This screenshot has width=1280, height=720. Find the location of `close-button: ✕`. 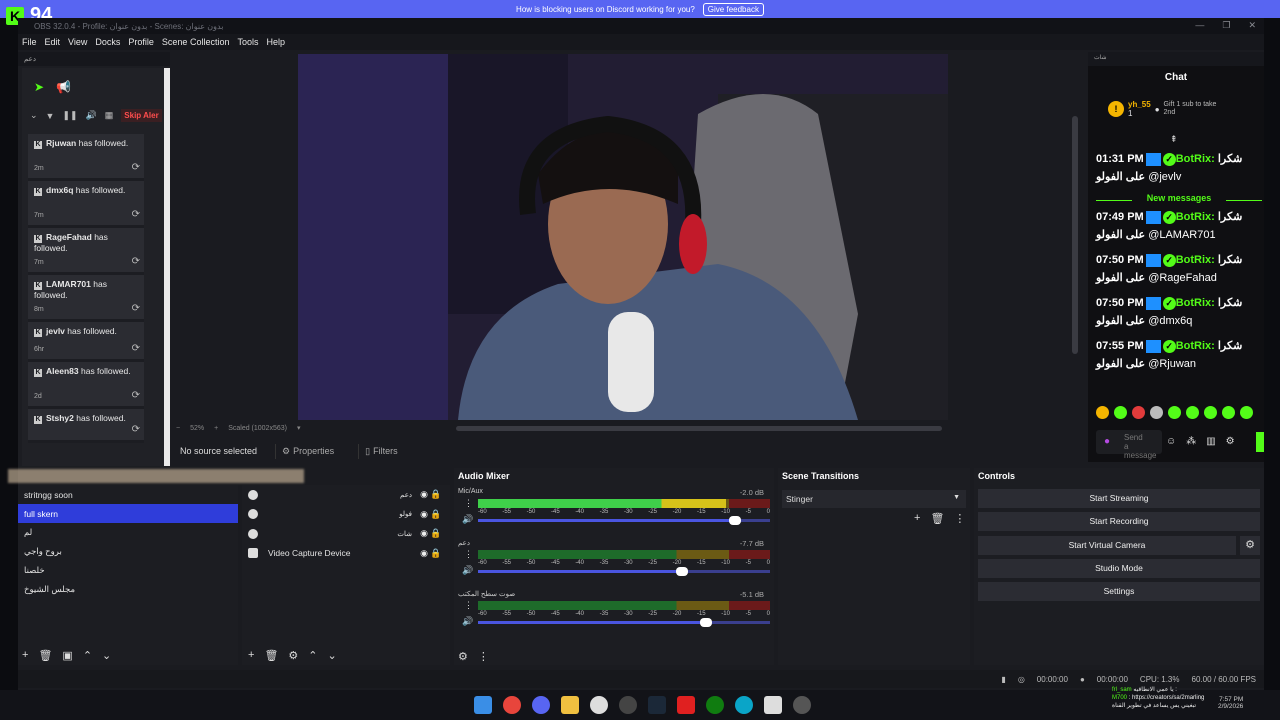

close-button: ✕ is located at coordinates (1252, 25).